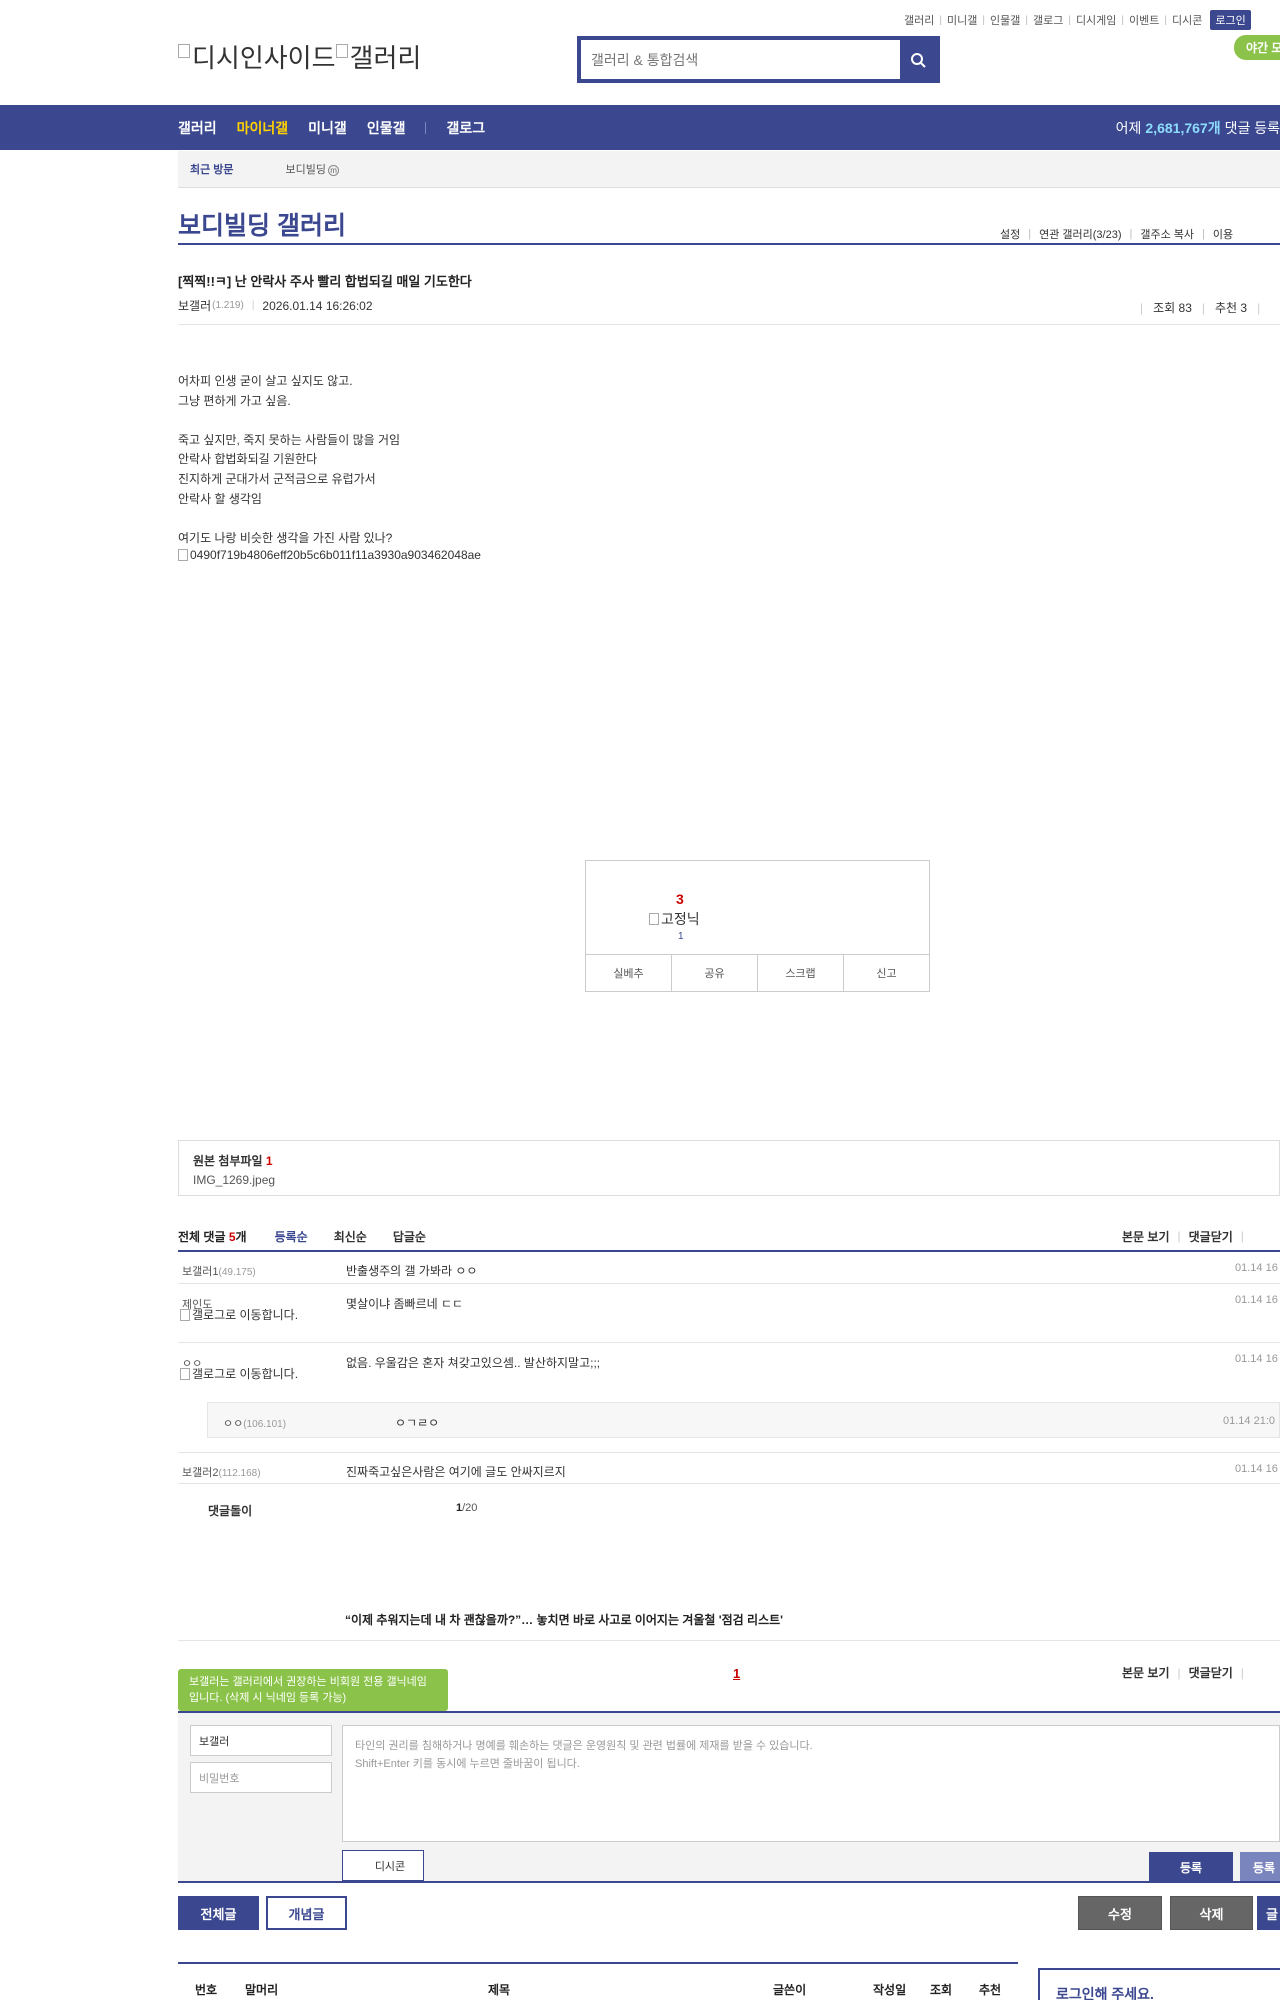  I want to click on login-button: 로그인, so click(1230, 20).